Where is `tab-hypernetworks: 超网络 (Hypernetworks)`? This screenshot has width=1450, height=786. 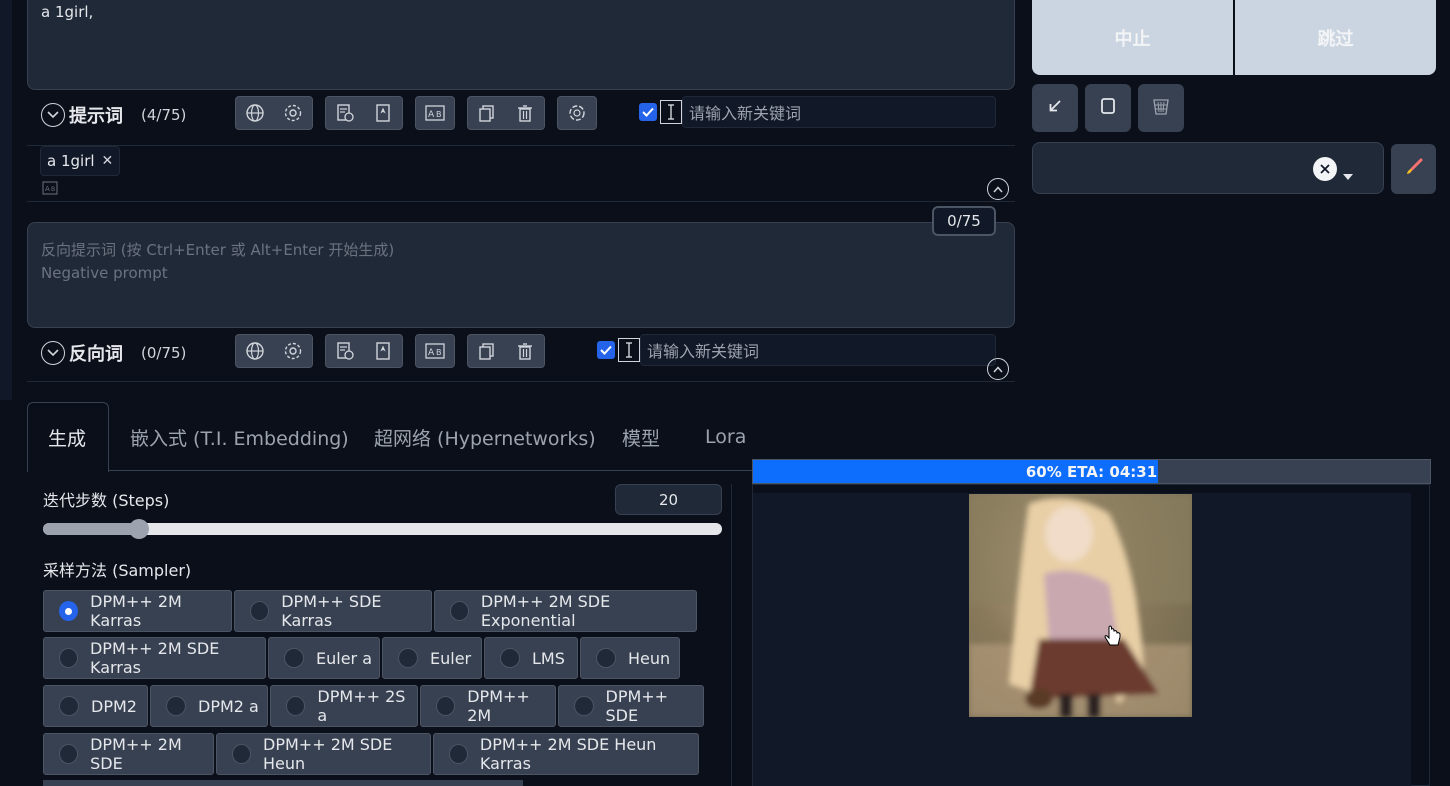 tab-hypernetworks: 超网络 (Hypernetworks) is located at coordinates (485, 437).